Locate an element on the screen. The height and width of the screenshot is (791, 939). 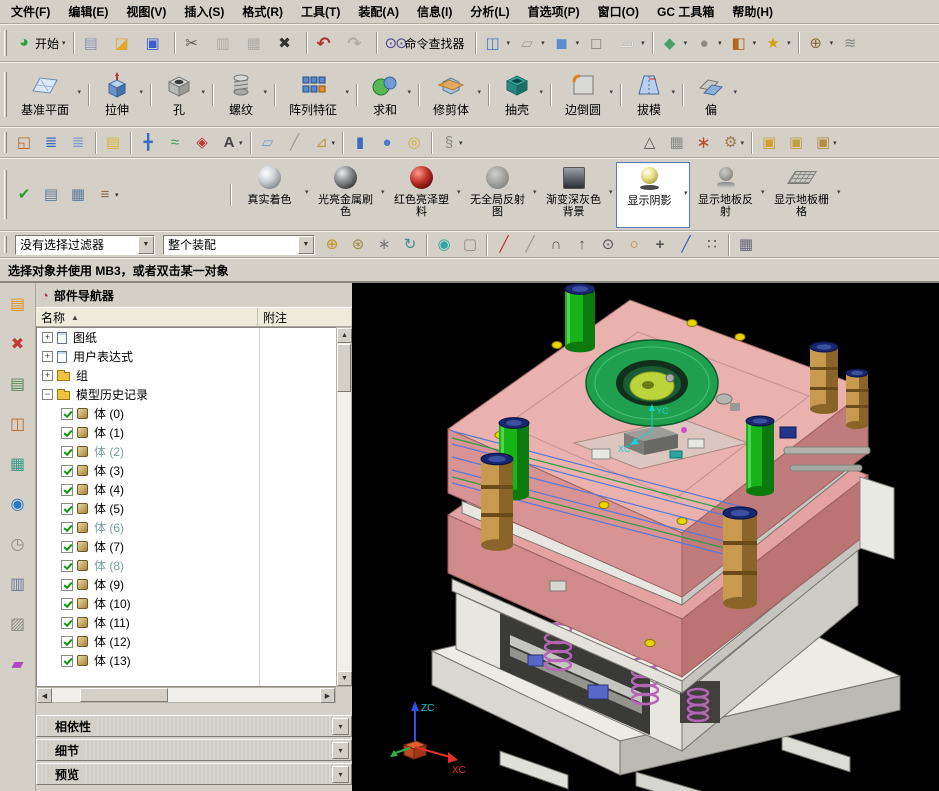
menu-analysis: 分析(L) is located at coordinates (489, 11).